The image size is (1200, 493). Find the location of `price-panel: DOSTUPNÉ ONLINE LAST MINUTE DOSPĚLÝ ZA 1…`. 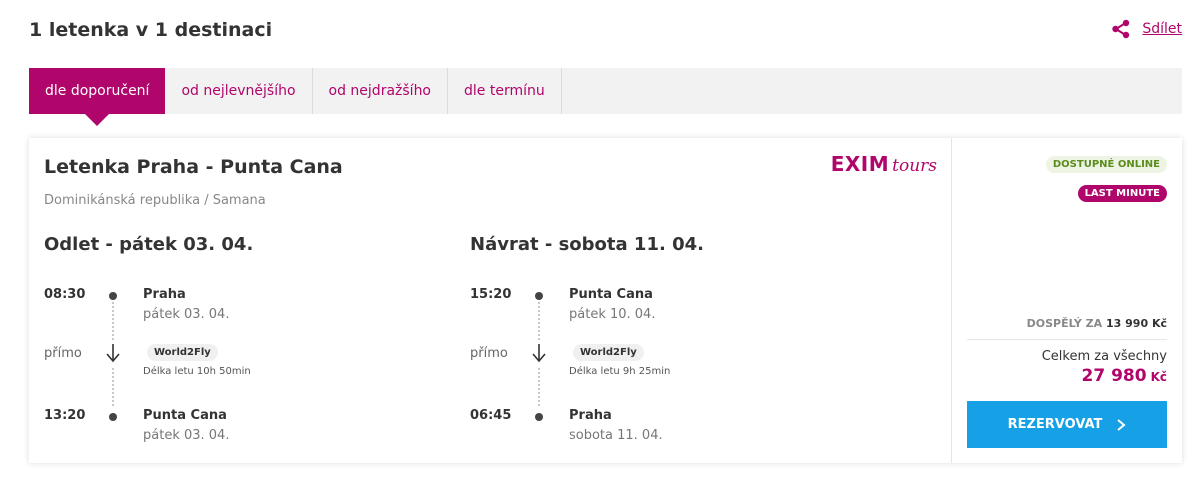

price-panel: DOSTUPNÉ ONLINE LAST MINUTE DOSPĚLÝ ZA 1… is located at coordinates (1067, 300).